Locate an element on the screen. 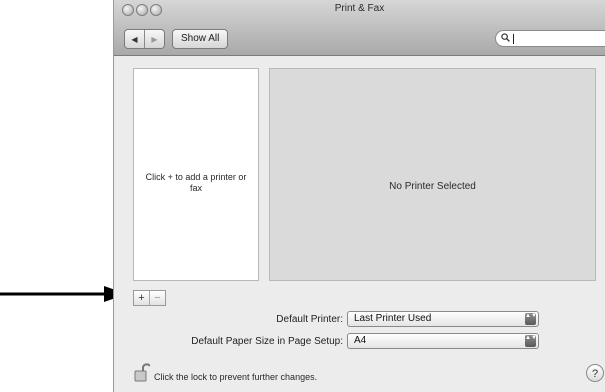 The width and height of the screenshot is (605, 392). title-bar: Print & Fax ◀ ▶ Show All is located at coordinates (359, 28).